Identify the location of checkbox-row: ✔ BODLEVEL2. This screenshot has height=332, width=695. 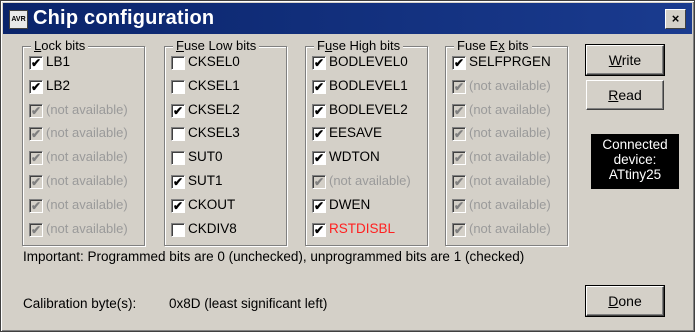
(369, 112).